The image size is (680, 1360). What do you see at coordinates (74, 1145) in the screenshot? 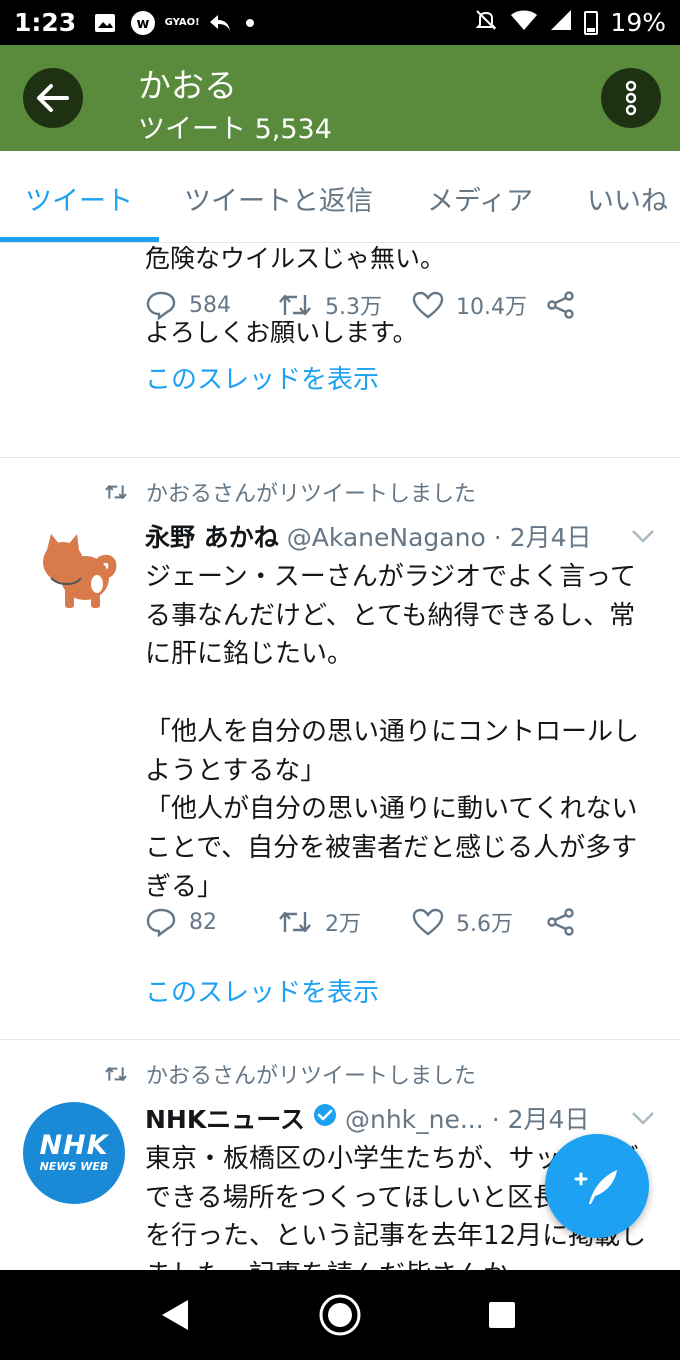
I see `nhk-logo-text: NHK` at bounding box center [74, 1145].